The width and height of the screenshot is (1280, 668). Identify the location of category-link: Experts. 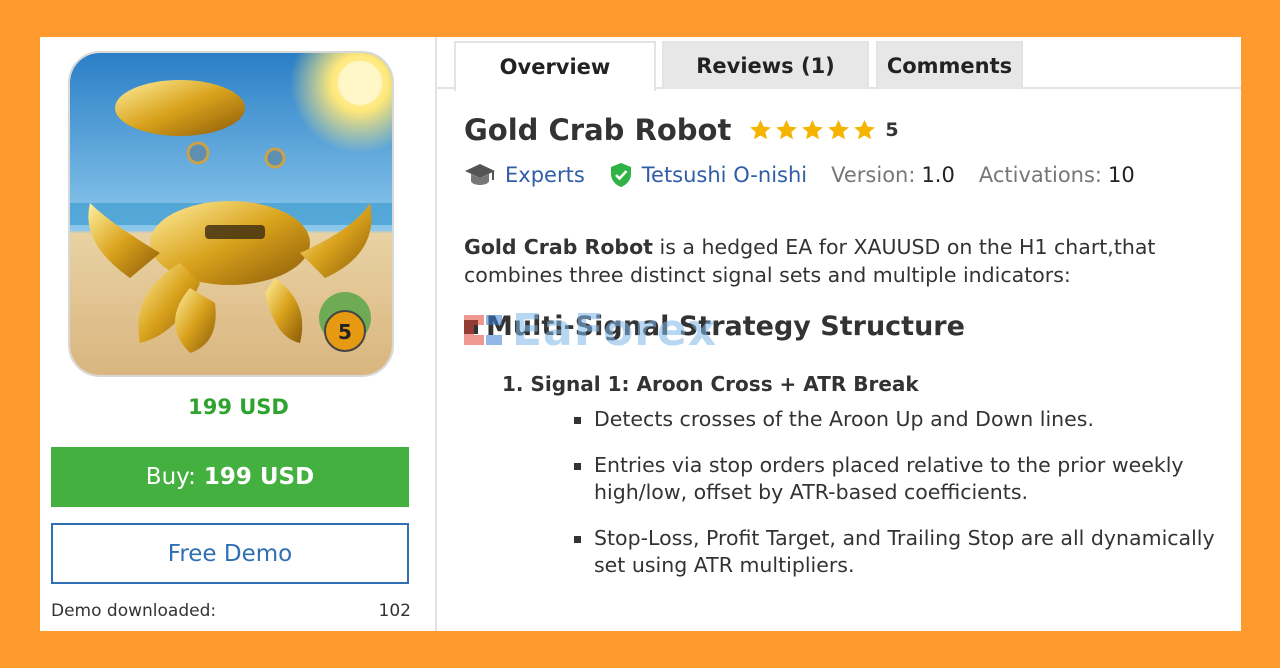
(524, 175).